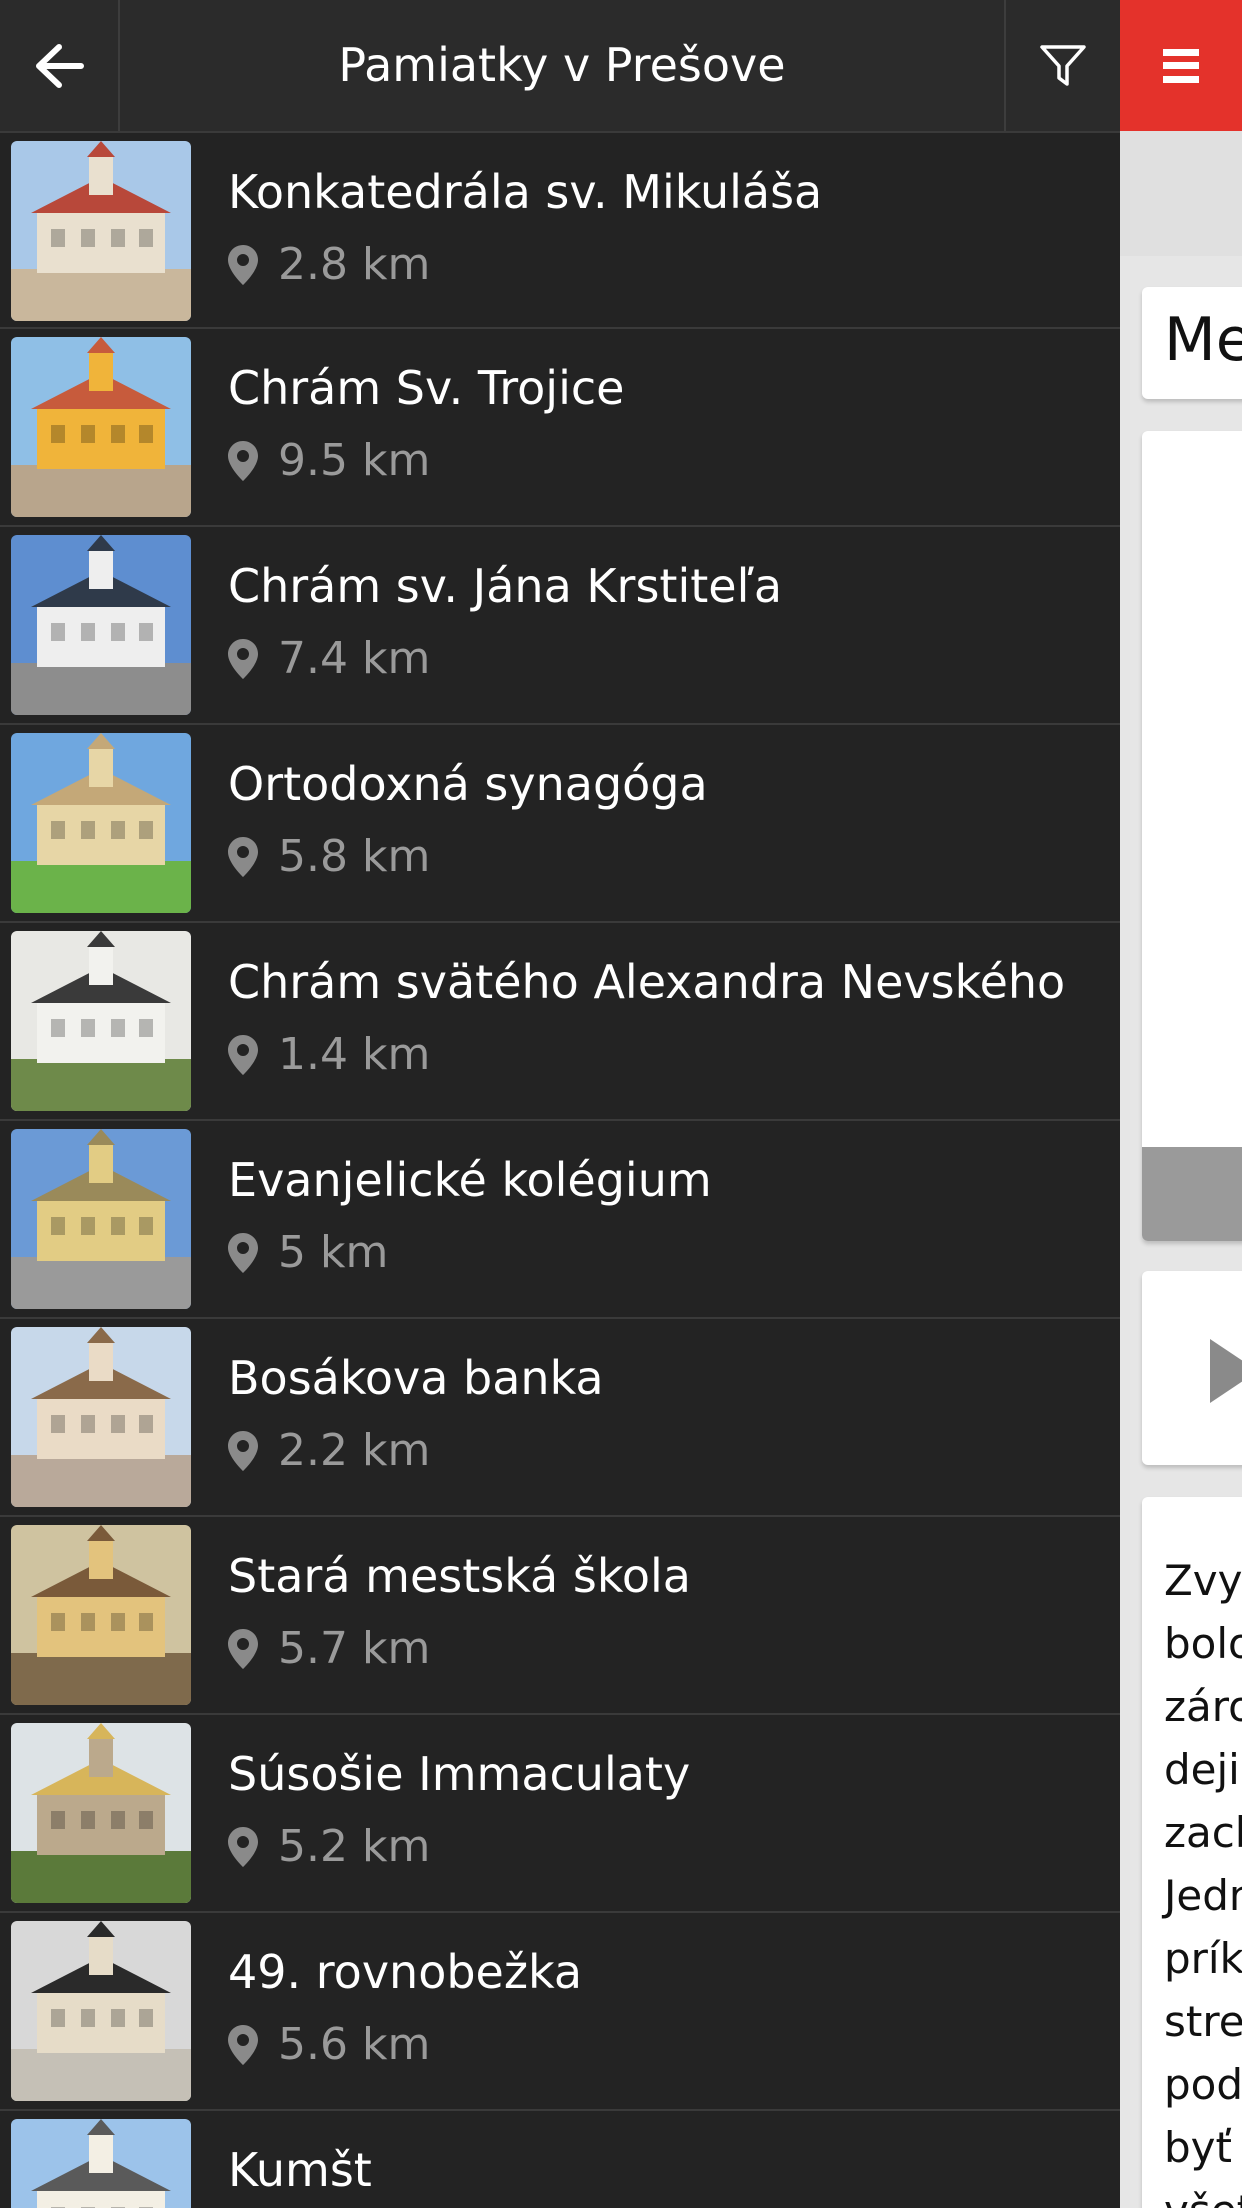 This screenshot has width=1242, height=2208. What do you see at coordinates (560, 824) in the screenshot?
I see `list-item: Ortodoxná synagóga 5.8 km` at bounding box center [560, 824].